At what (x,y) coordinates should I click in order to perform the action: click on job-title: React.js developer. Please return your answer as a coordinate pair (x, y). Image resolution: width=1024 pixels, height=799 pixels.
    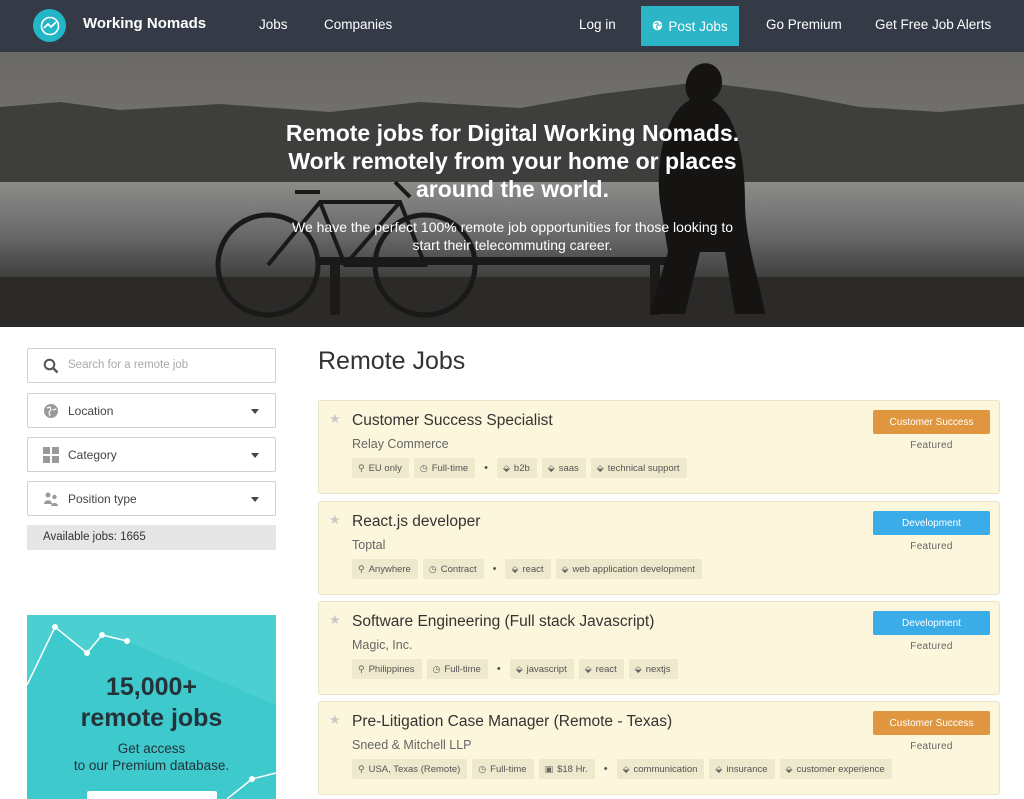
    Looking at the image, I should click on (416, 522).